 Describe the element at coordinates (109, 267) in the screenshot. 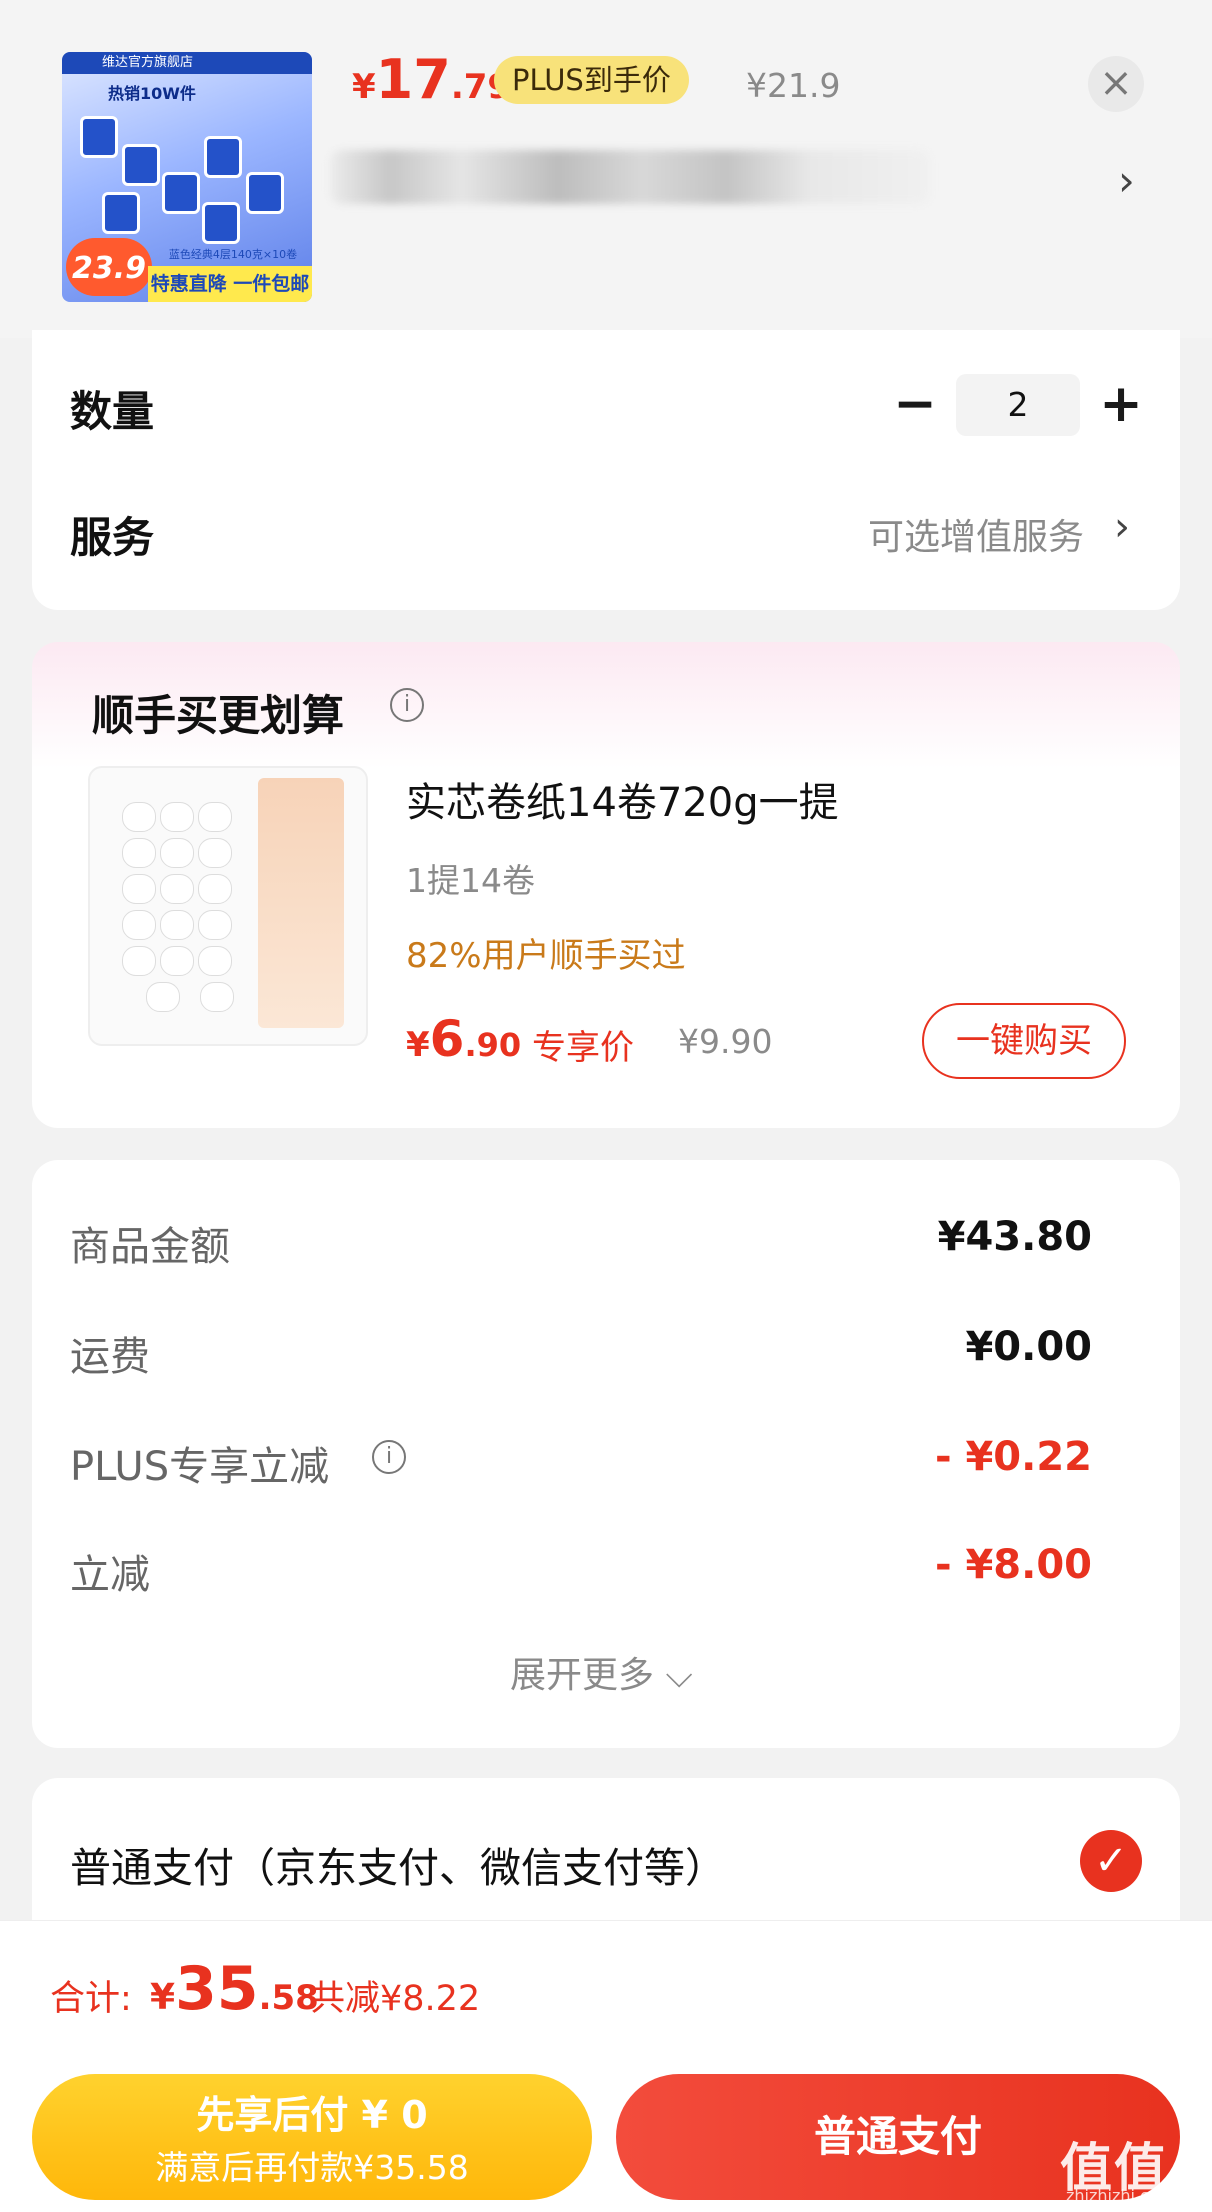

I see `thumb-price-tag: 23.9` at that location.